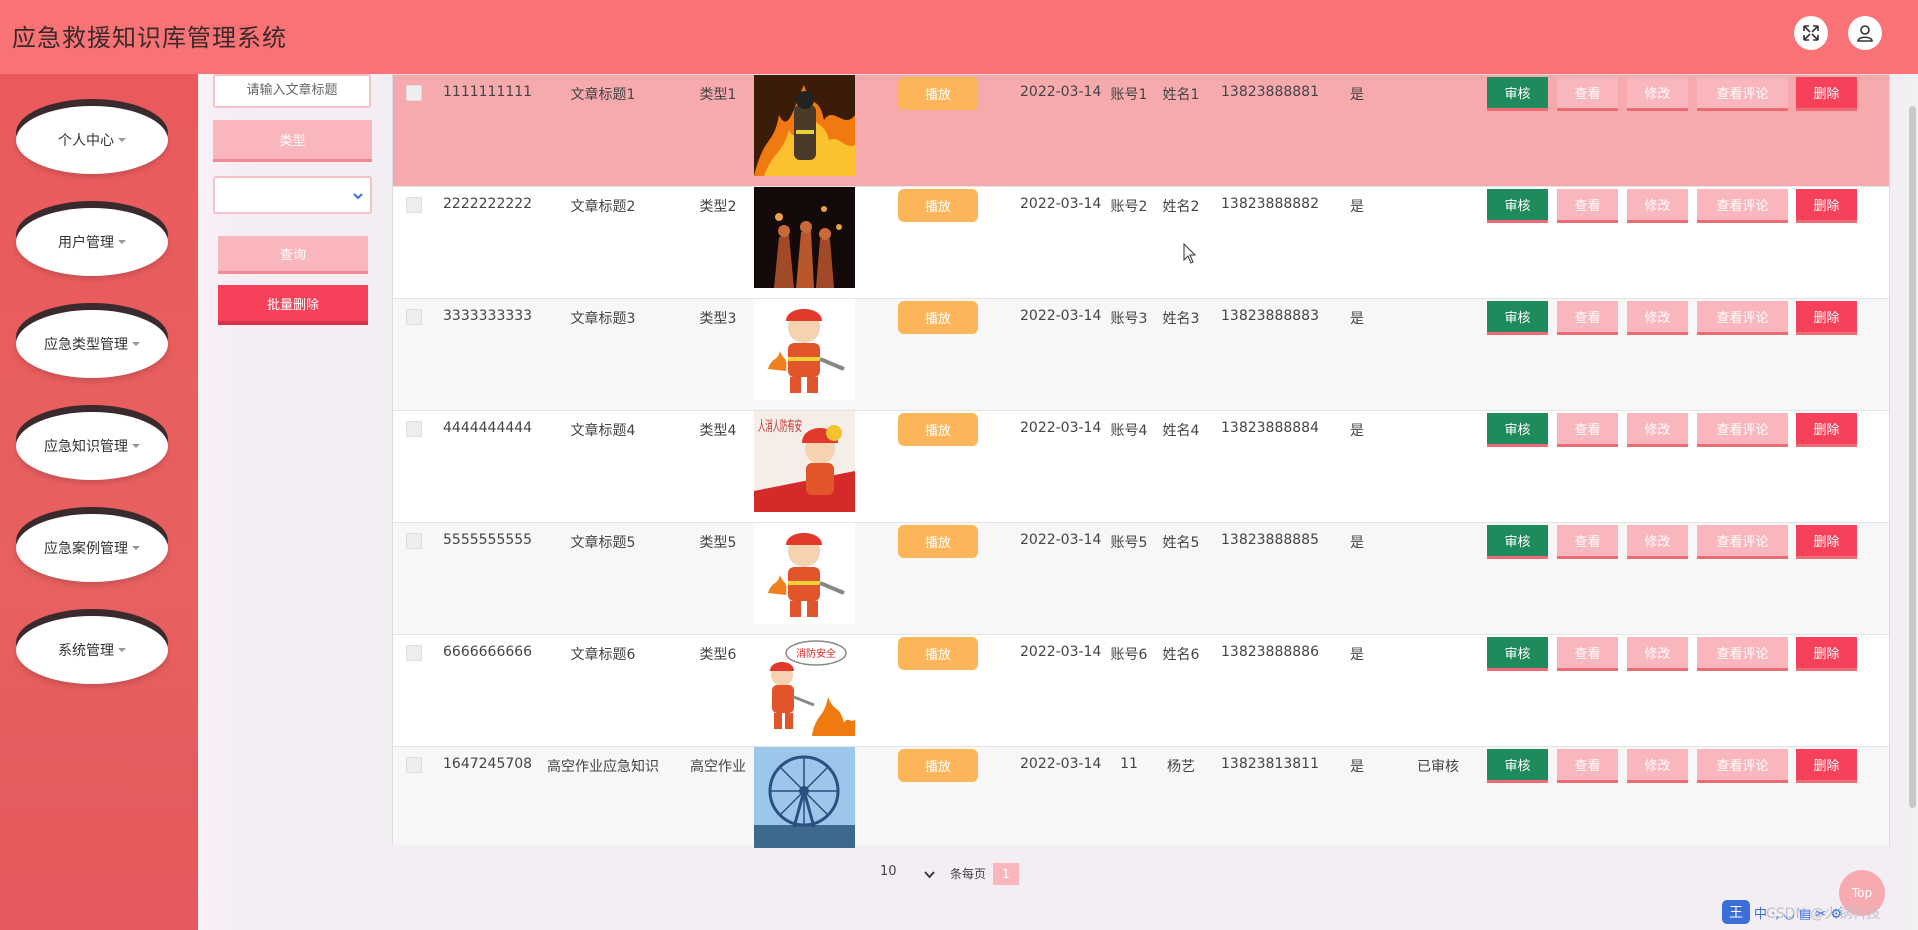 Image resolution: width=1918 pixels, height=930 pixels. What do you see at coordinates (1129, 764) in the screenshot?
I see `cell-account: 11` at bounding box center [1129, 764].